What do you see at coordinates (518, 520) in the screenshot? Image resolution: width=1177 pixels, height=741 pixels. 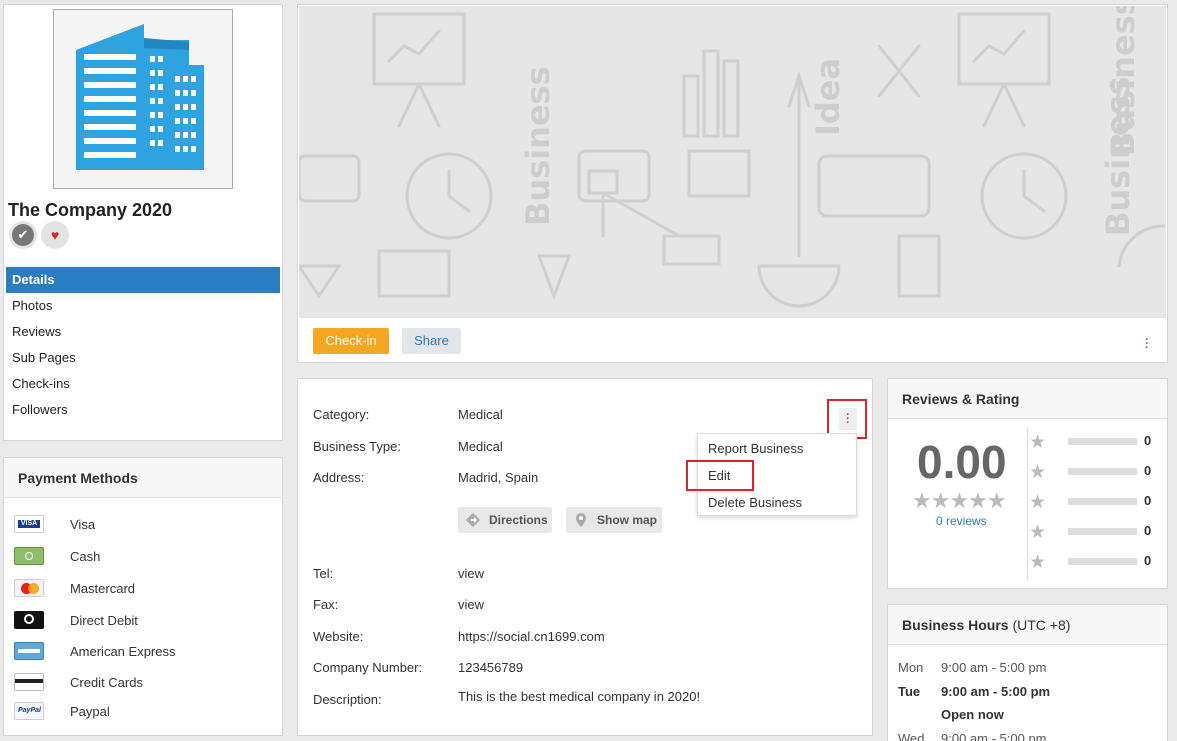 I see `directions-label: Directions` at bounding box center [518, 520].